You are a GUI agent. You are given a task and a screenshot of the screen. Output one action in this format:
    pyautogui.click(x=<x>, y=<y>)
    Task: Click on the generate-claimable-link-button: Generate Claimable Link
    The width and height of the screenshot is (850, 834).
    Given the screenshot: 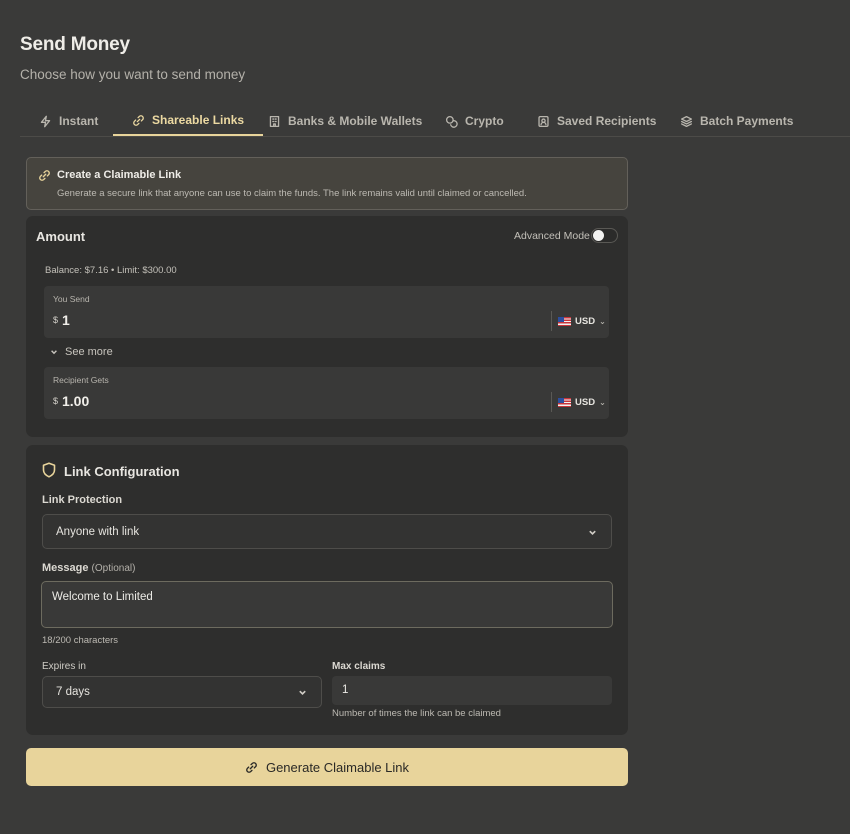 What is the action you would take?
    pyautogui.click(x=327, y=767)
    